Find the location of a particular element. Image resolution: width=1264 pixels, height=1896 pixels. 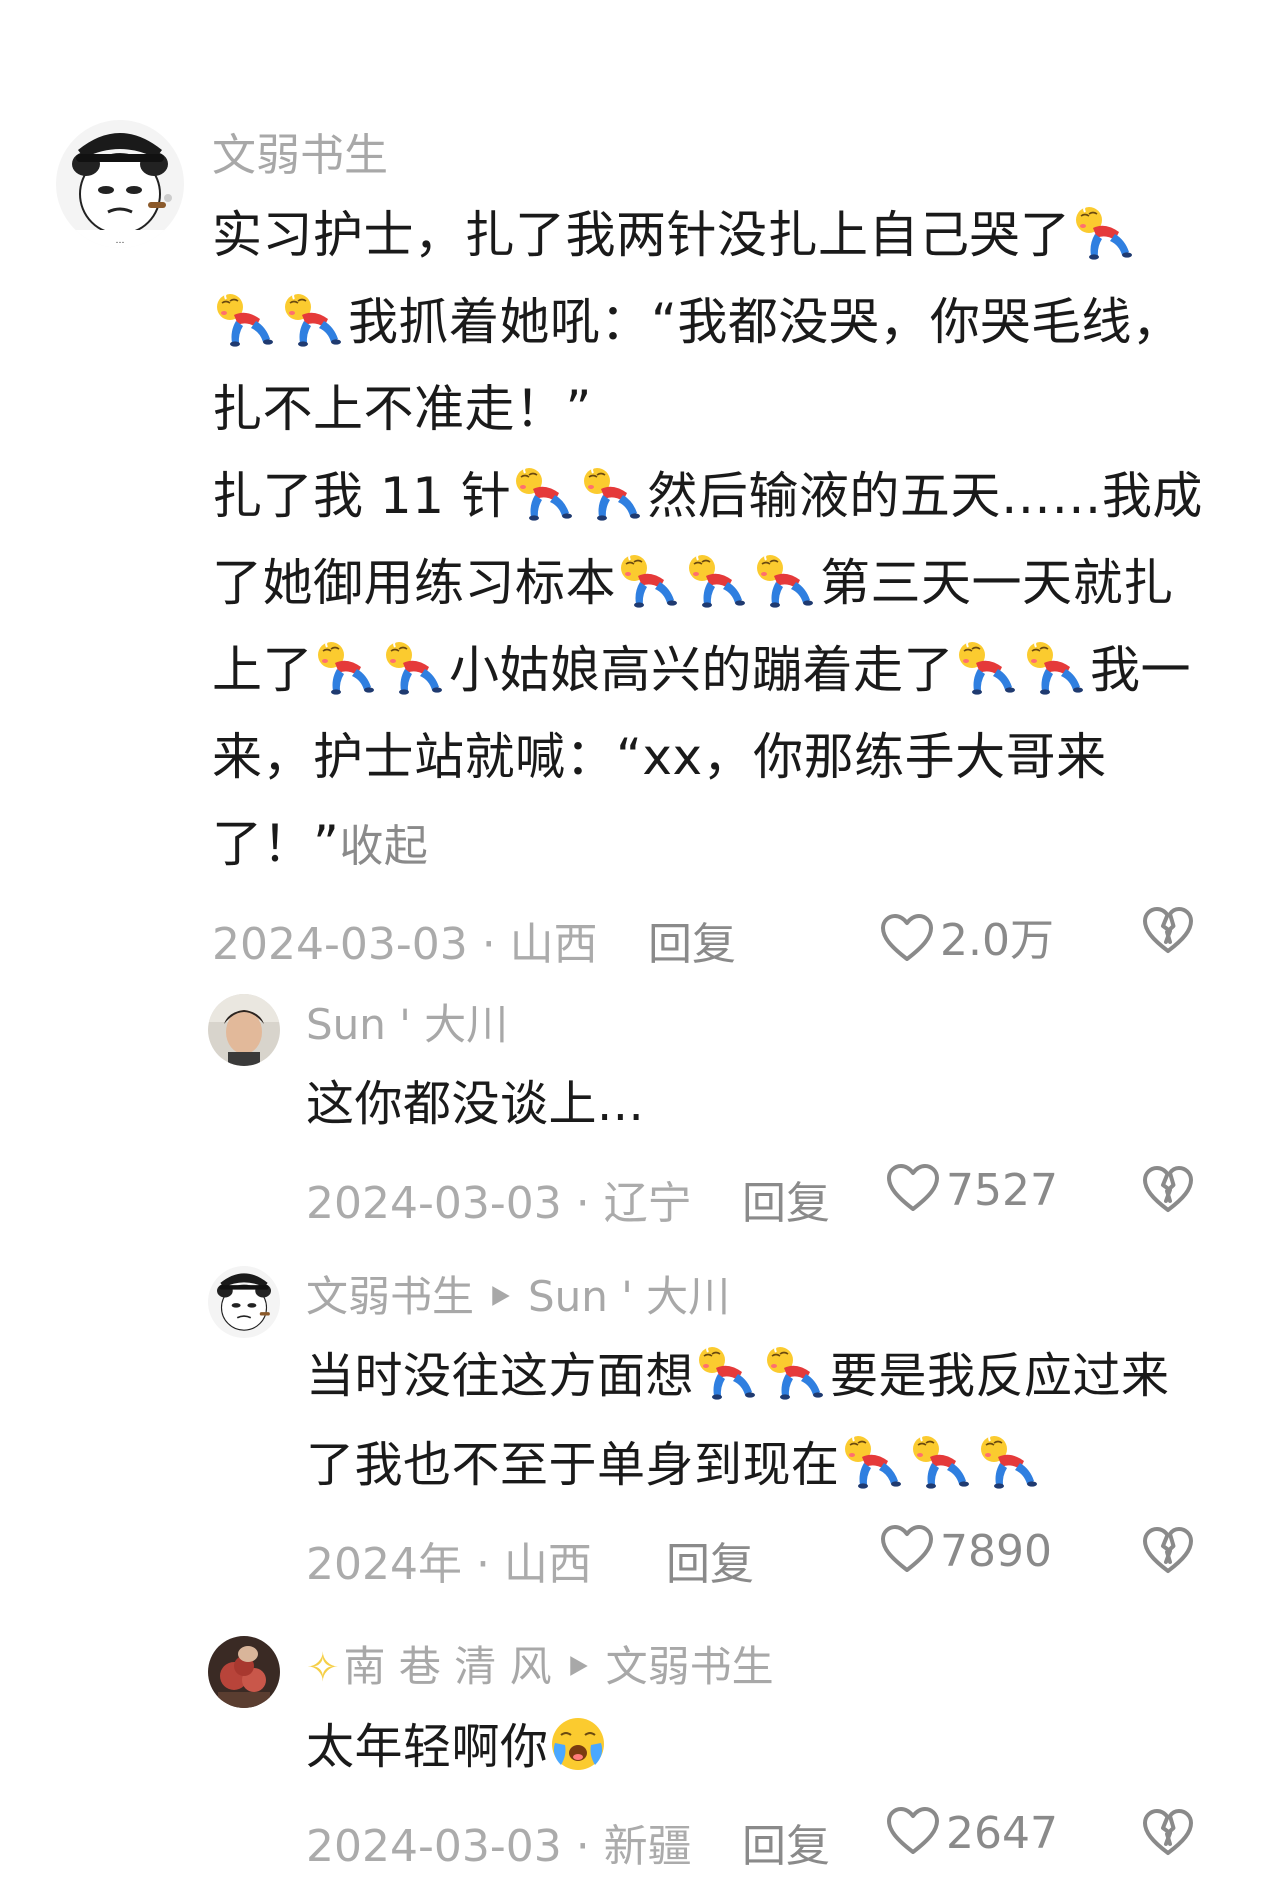

comment-text-segment: 扎了我 11 针 is located at coordinates (362, 496).